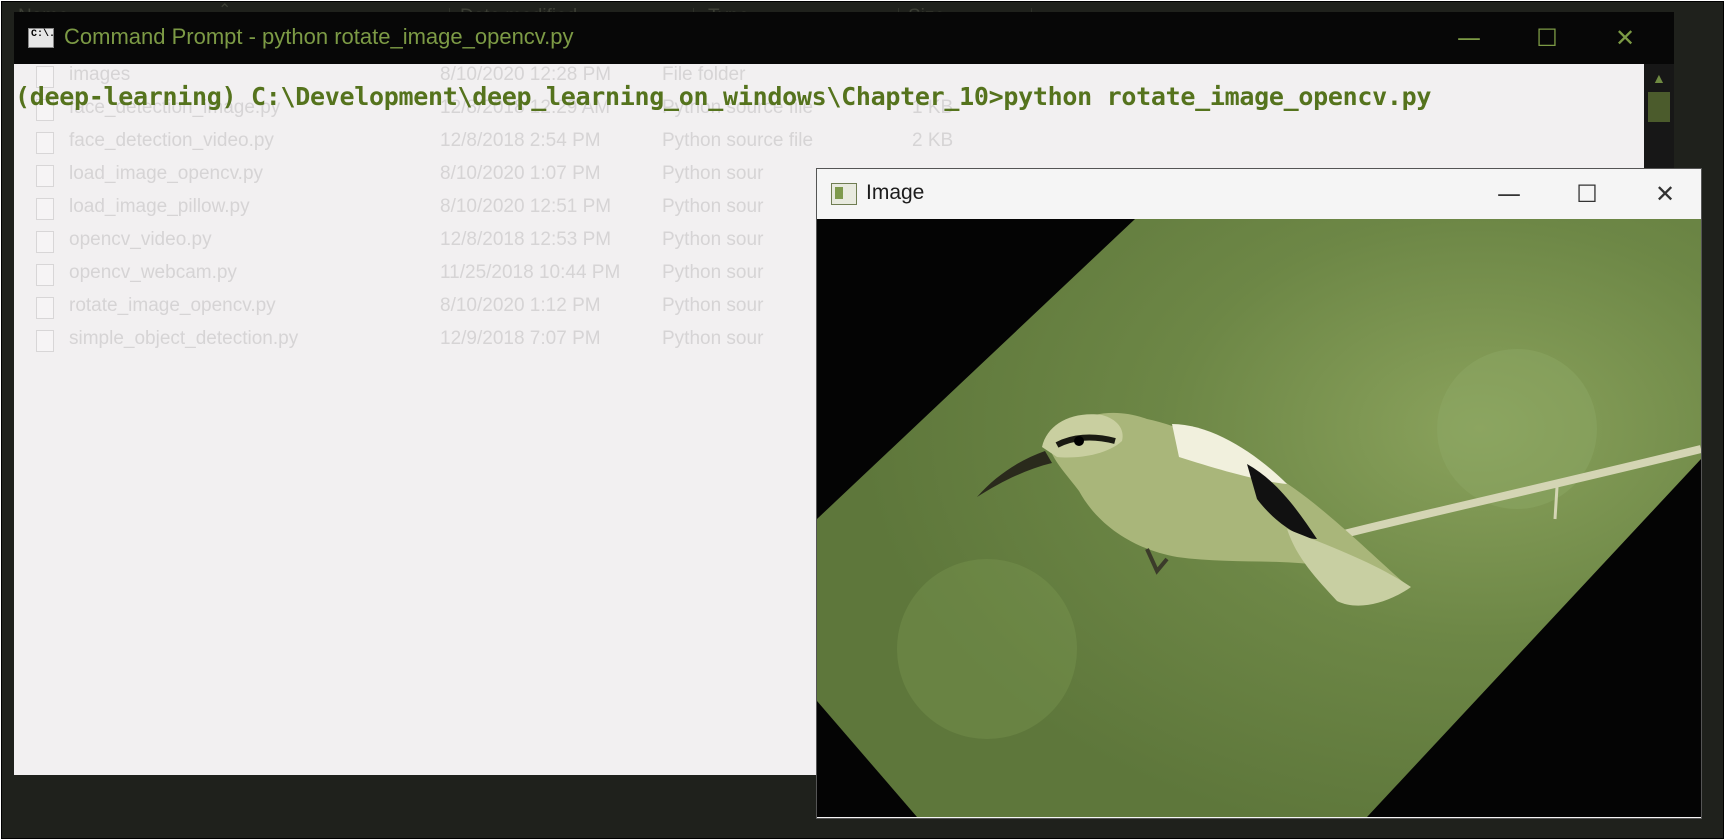 Image resolution: width=1725 pixels, height=839 pixels. What do you see at coordinates (1665, 194) in the screenshot?
I see `image-close-button: ✕` at bounding box center [1665, 194].